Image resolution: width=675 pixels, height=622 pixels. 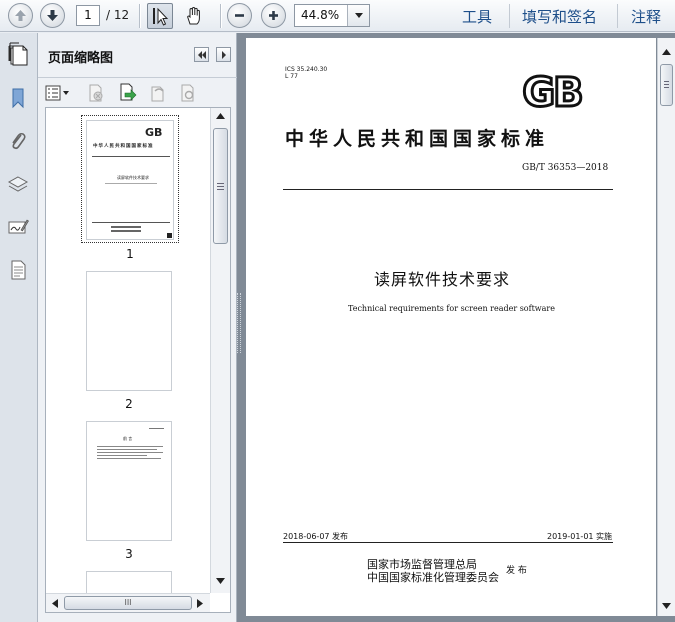 What do you see at coordinates (154, 132) in the screenshot?
I see `thumbnail-gb-logo: GB` at bounding box center [154, 132].